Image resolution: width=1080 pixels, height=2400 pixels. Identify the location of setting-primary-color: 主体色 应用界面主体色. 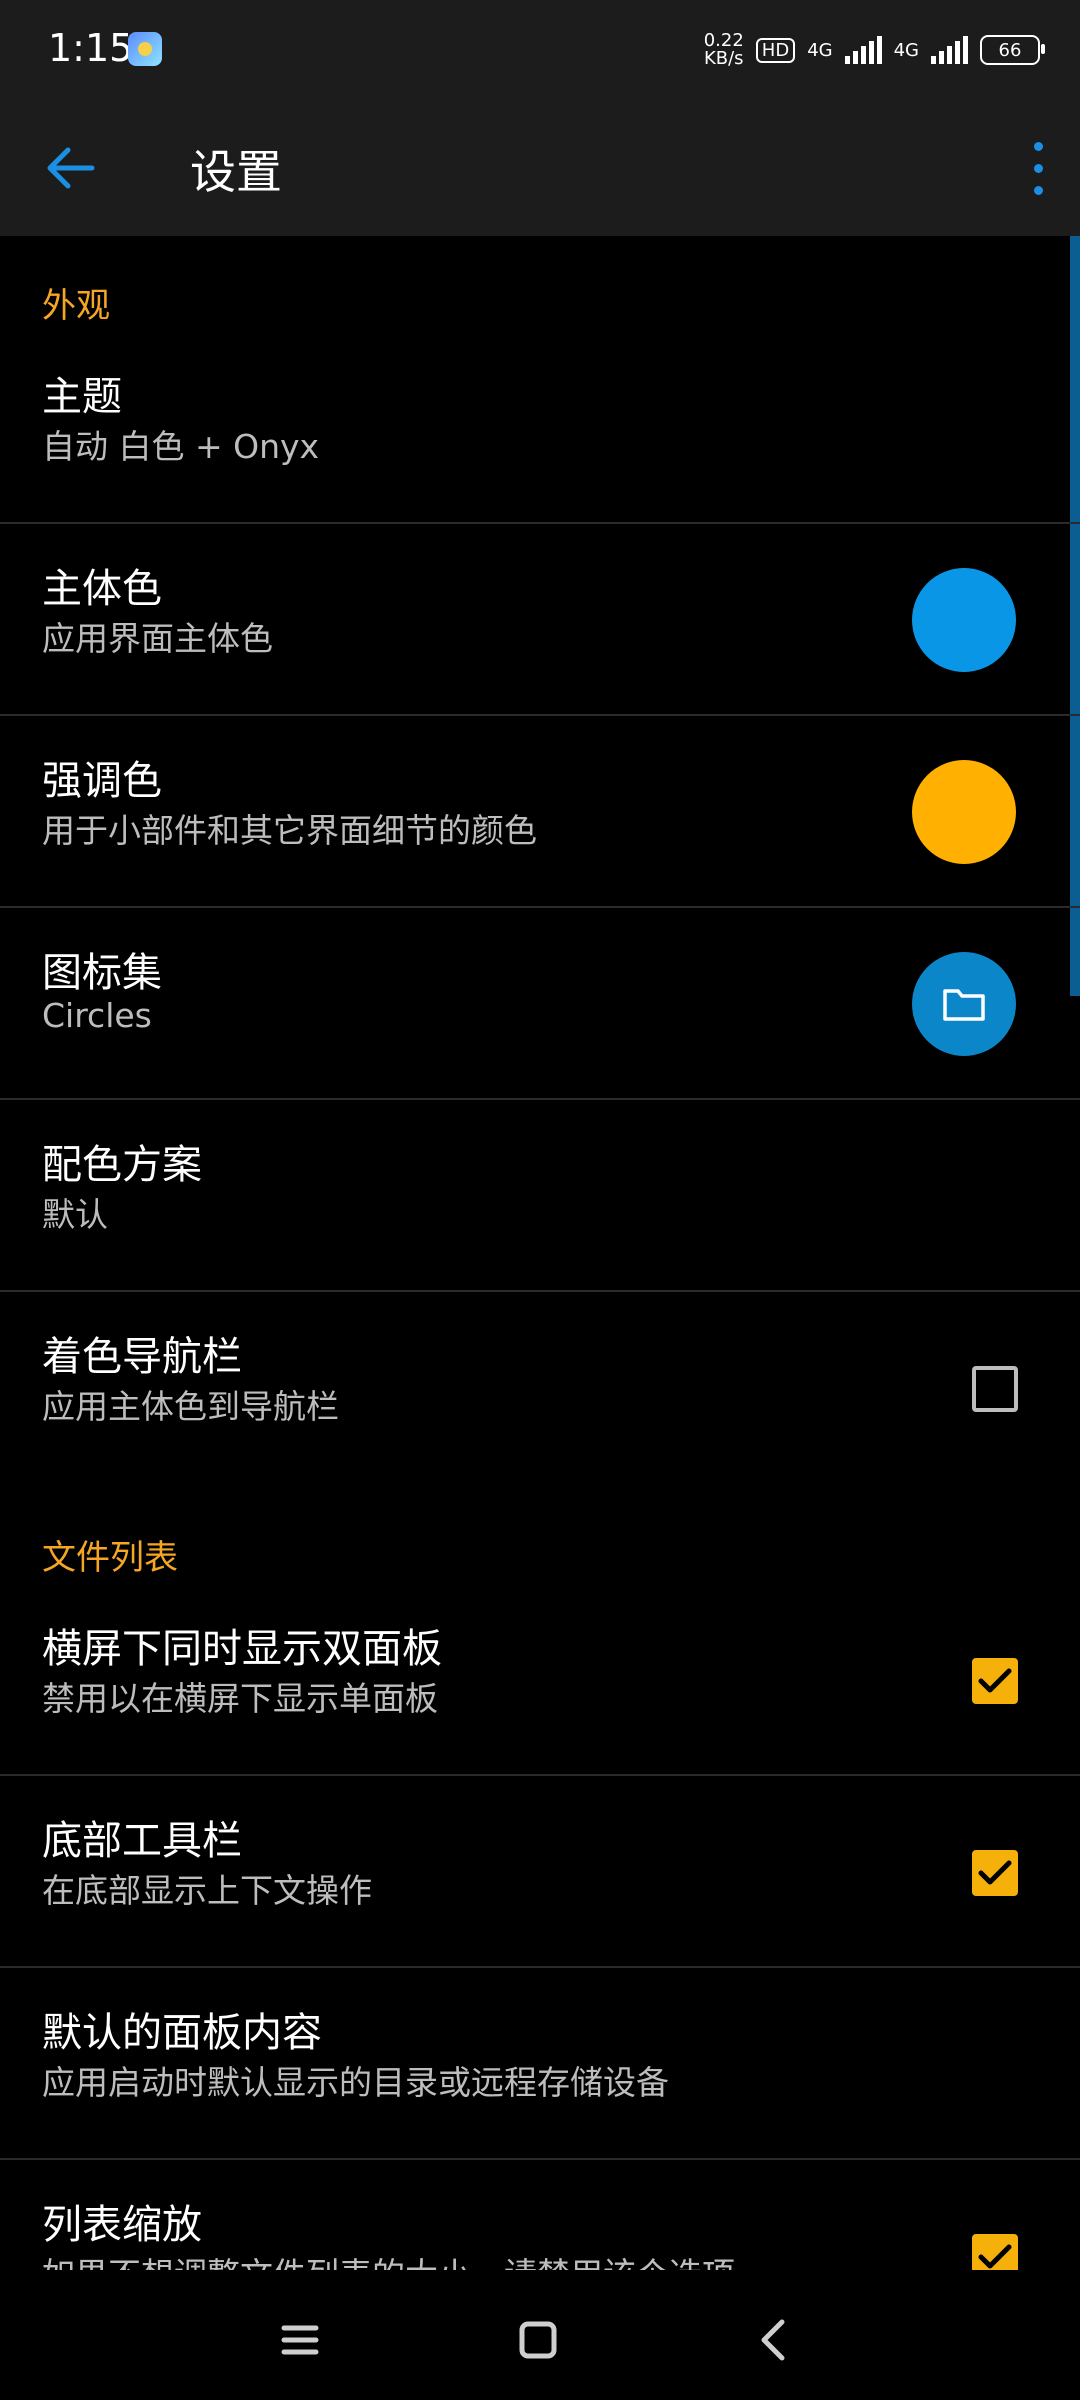
(540, 620).